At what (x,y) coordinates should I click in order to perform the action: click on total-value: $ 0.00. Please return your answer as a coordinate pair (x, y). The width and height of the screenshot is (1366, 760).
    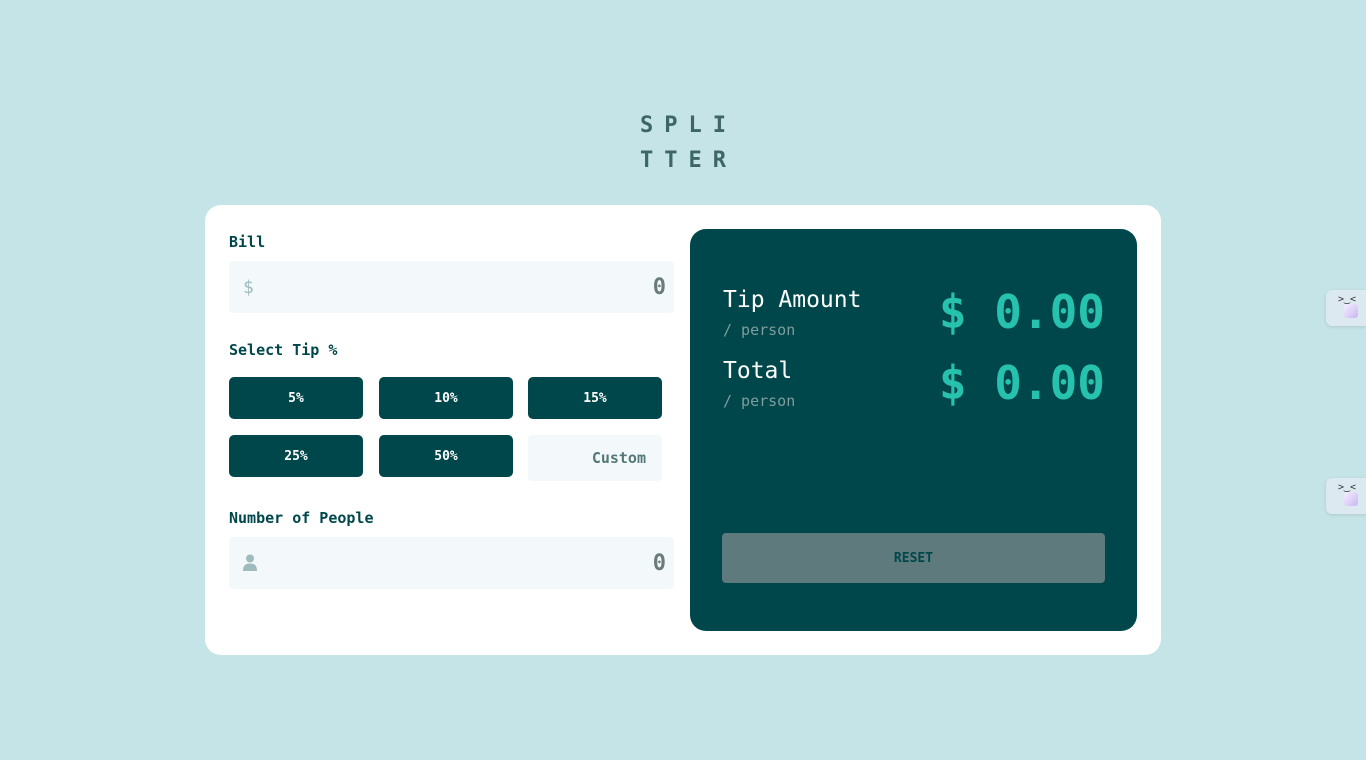
    Looking at the image, I should click on (1021, 383).